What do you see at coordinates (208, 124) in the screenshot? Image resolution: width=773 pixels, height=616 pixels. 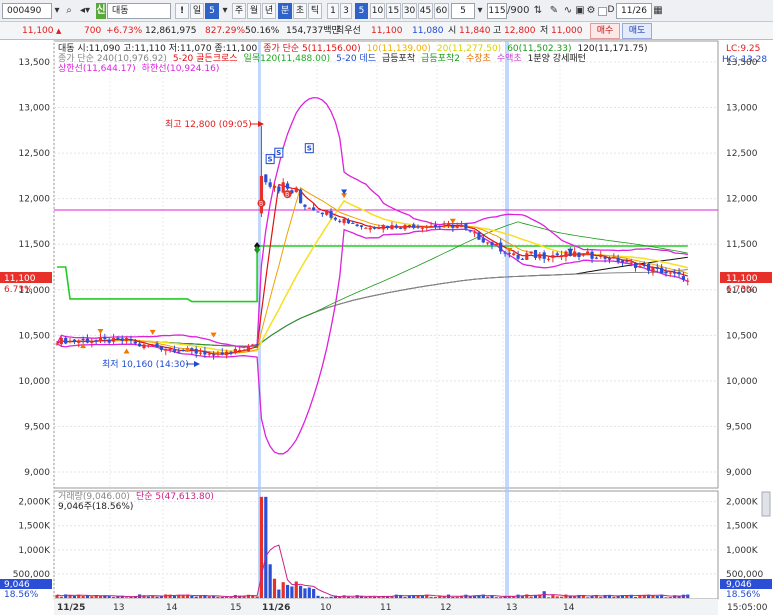 I see `high-annotation: 최고 12,800 (09:05)` at bounding box center [208, 124].